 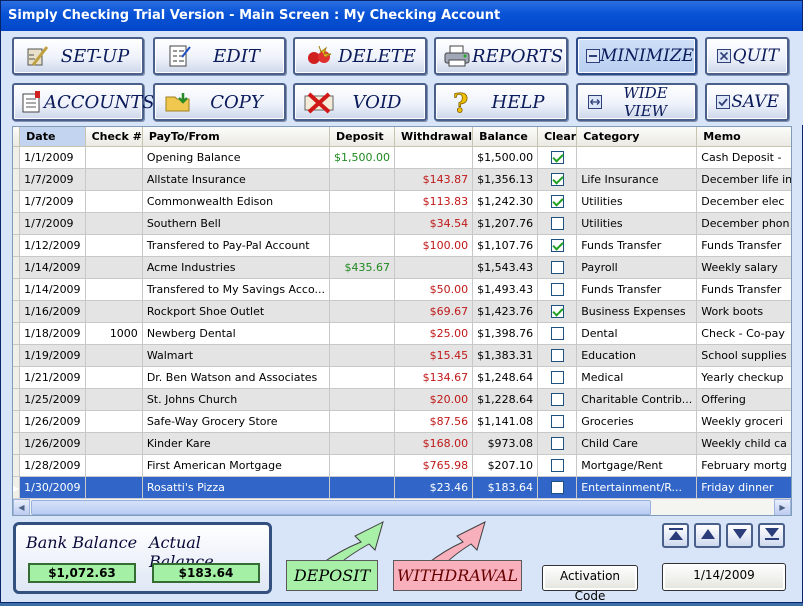 I want to click on column-header-date: Date, so click(x=52, y=137).